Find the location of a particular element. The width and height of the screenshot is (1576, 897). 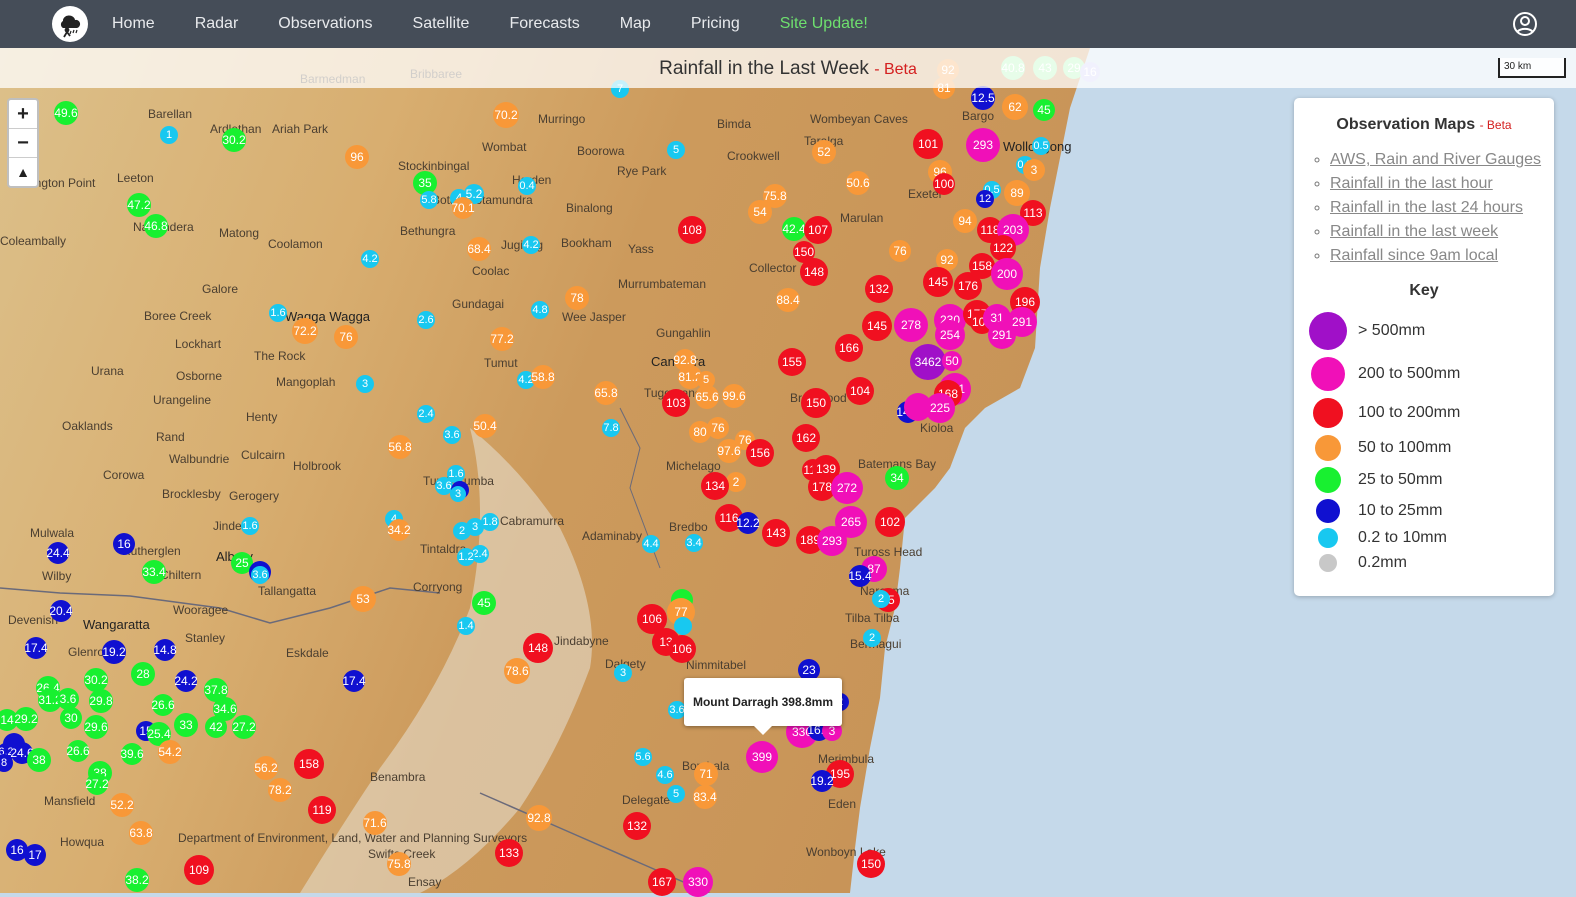

nav-site-update: Site Update! is located at coordinates (824, 24).